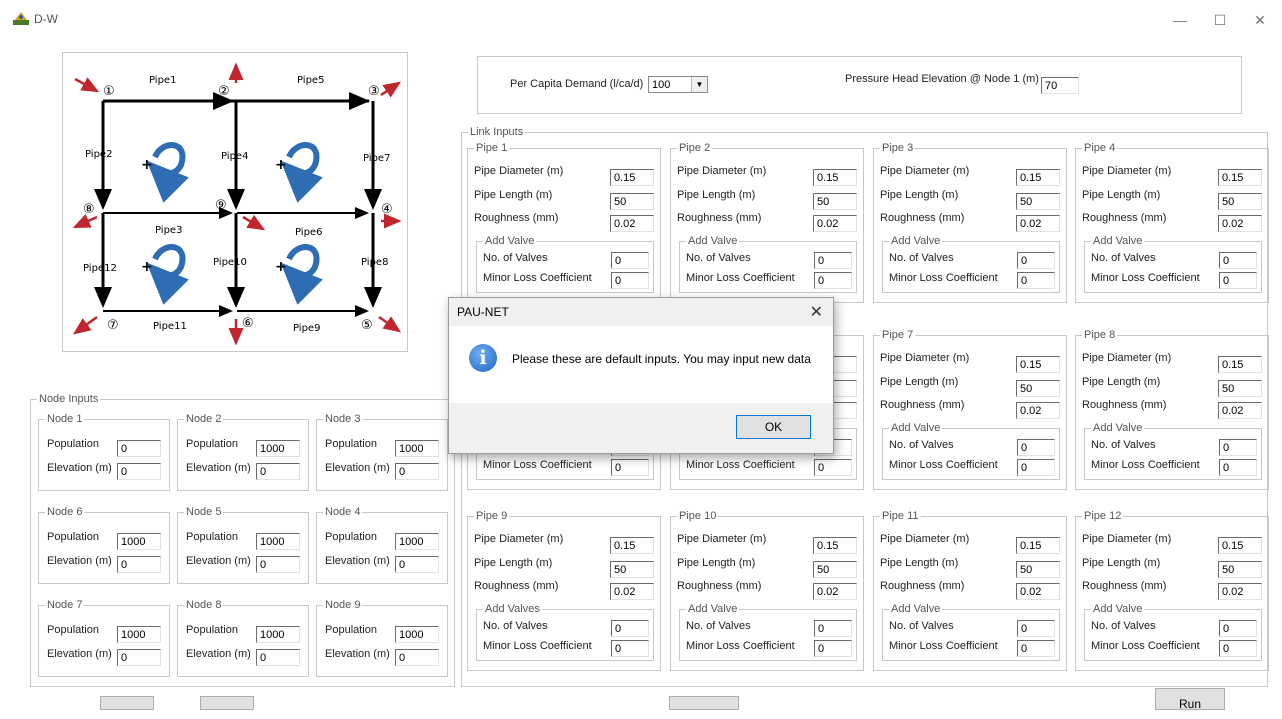  I want to click on population-input: 0, so click(139, 448).